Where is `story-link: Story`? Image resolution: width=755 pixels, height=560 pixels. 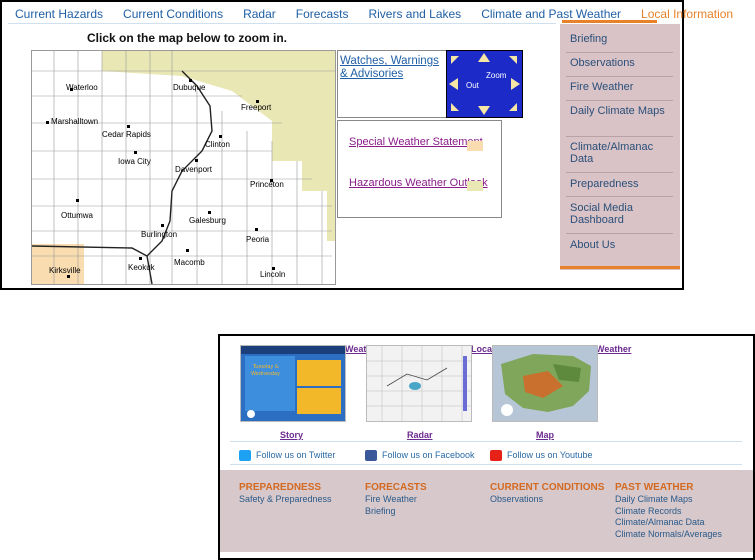
story-link: Story is located at coordinates (291, 435).